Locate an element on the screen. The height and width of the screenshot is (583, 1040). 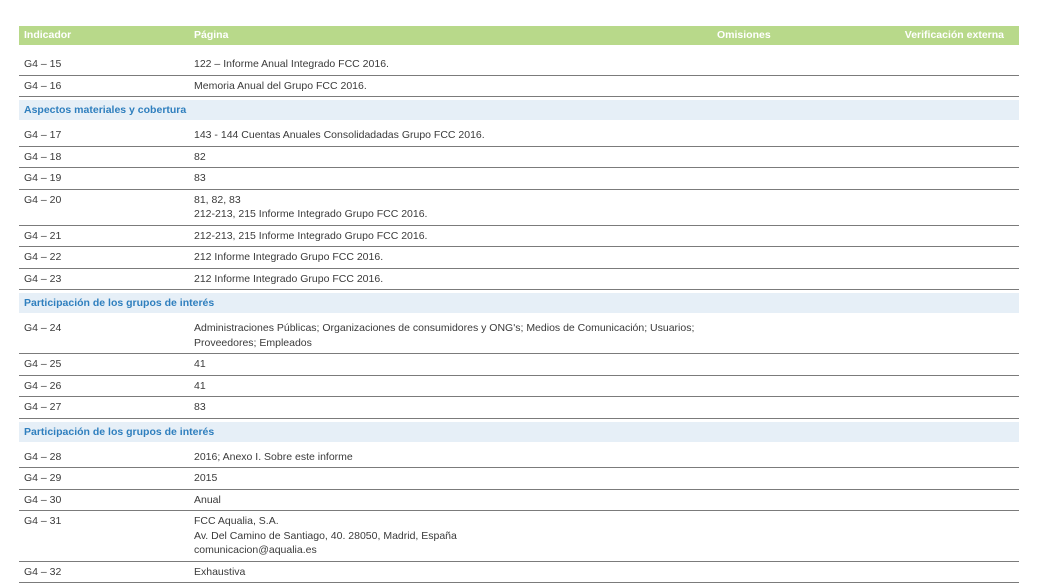
table-row: G4 – 29 2015 is located at coordinates (519, 479).